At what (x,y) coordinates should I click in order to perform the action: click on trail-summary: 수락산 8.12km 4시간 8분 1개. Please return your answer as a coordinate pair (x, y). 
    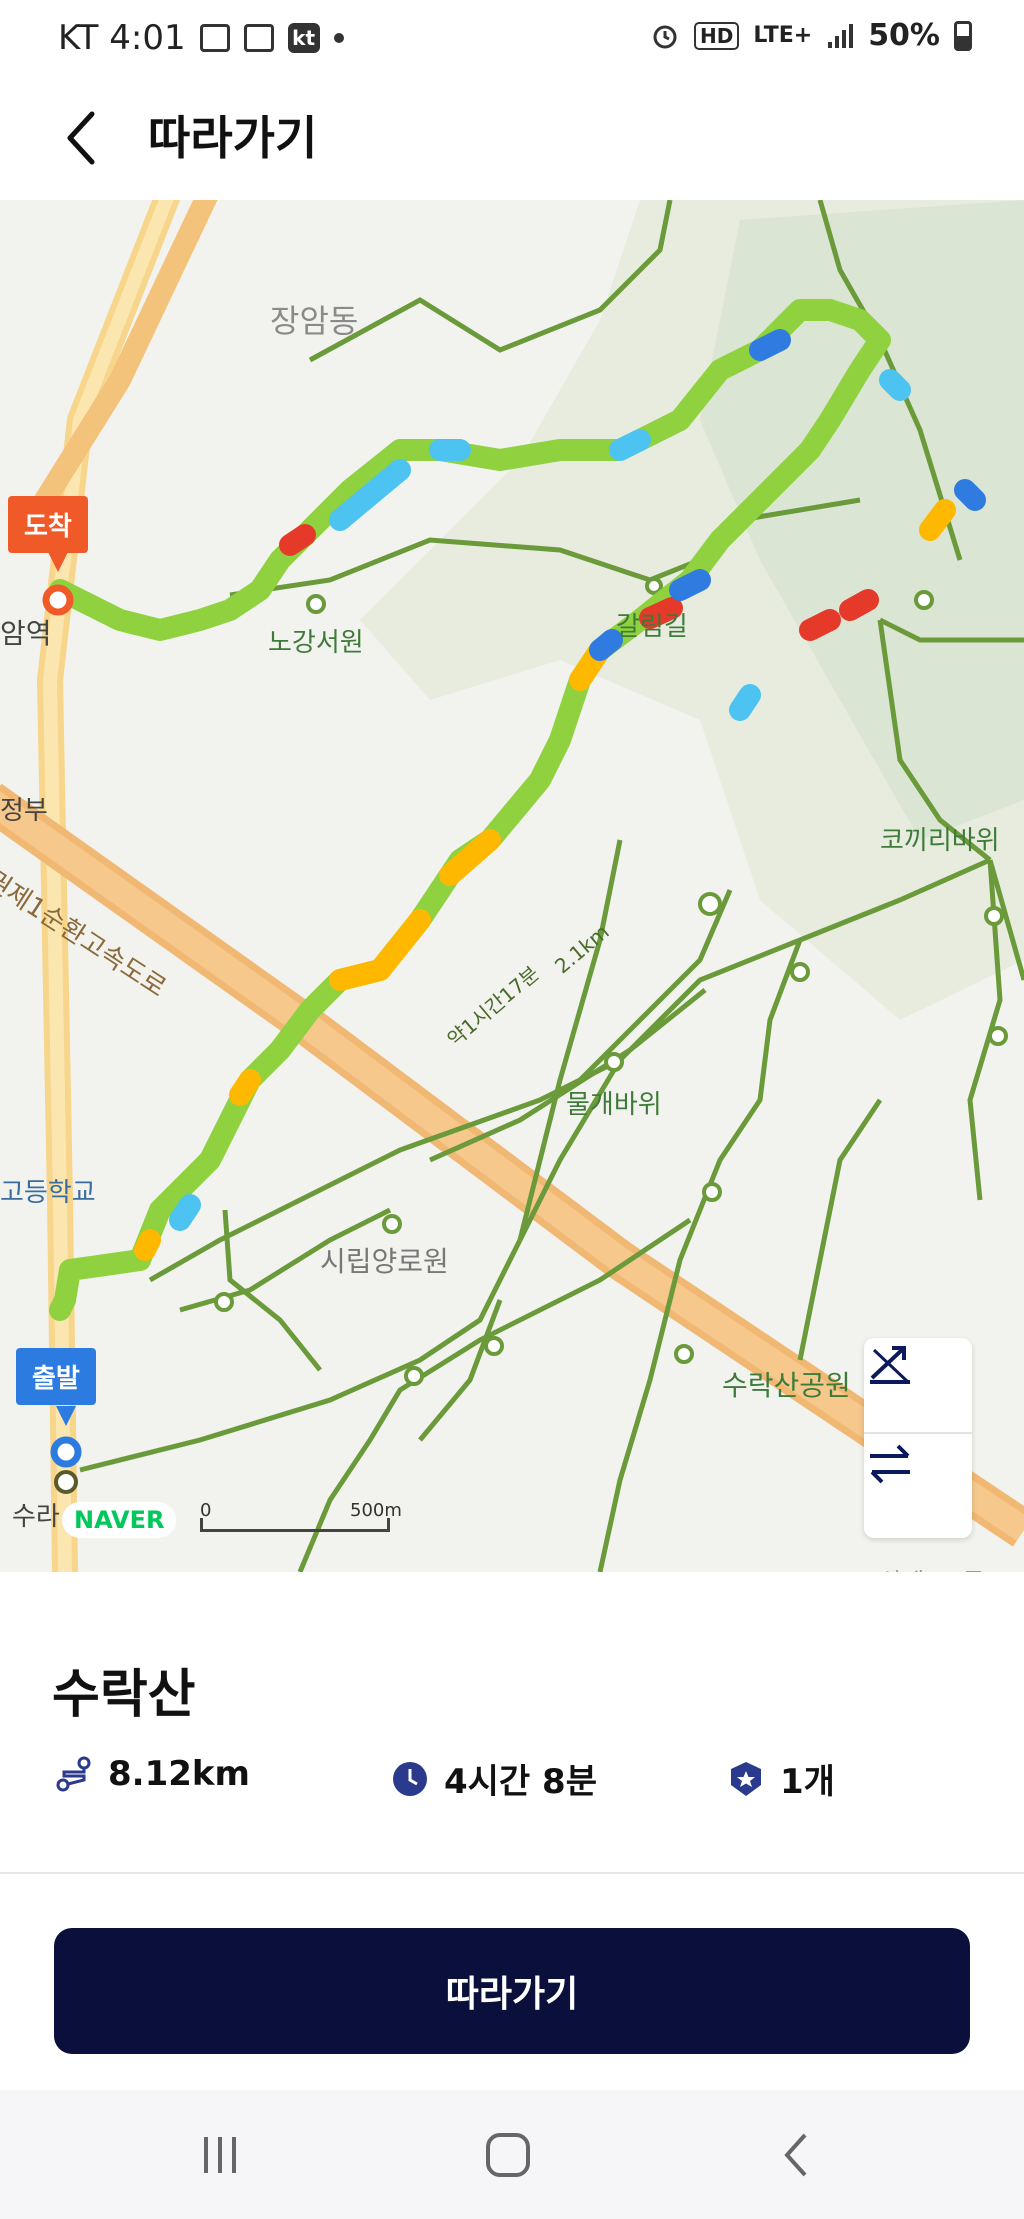
    Looking at the image, I should click on (512, 1722).